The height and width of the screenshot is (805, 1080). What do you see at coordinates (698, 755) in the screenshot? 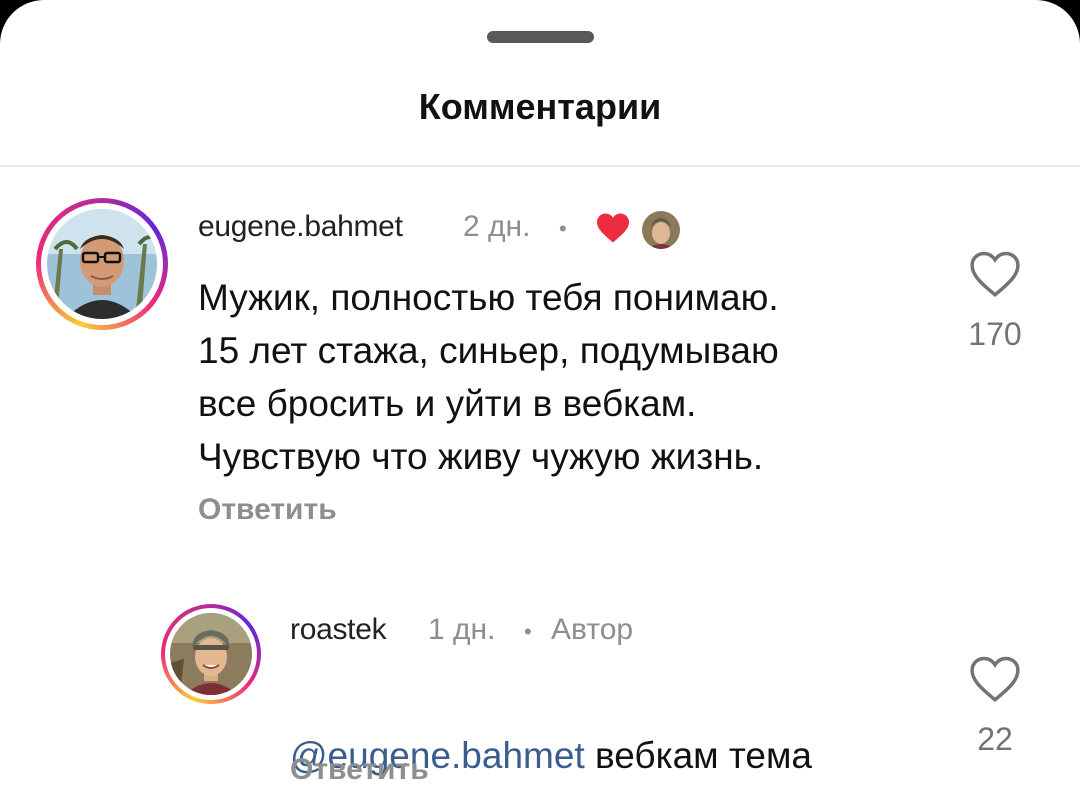
I see `comment-body: вебкам тема` at bounding box center [698, 755].